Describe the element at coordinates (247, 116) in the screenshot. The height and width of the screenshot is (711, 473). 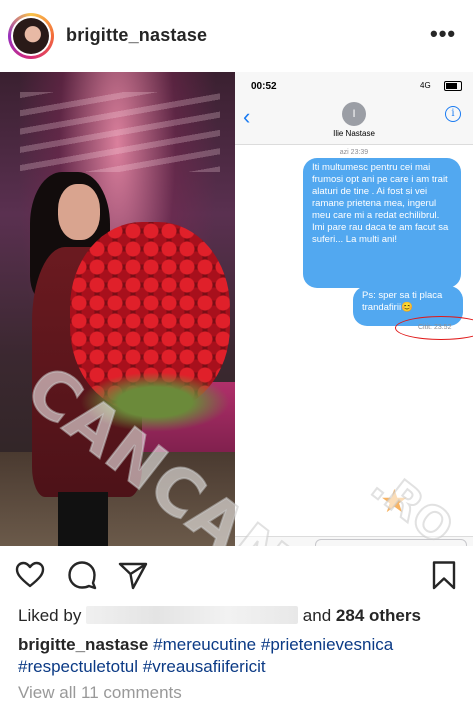
I see `back-chevron-icon: ‹` at that location.